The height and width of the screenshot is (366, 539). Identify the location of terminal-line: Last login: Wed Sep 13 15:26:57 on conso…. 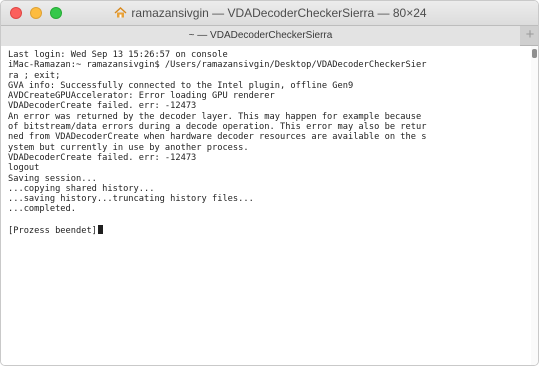
(118, 55).